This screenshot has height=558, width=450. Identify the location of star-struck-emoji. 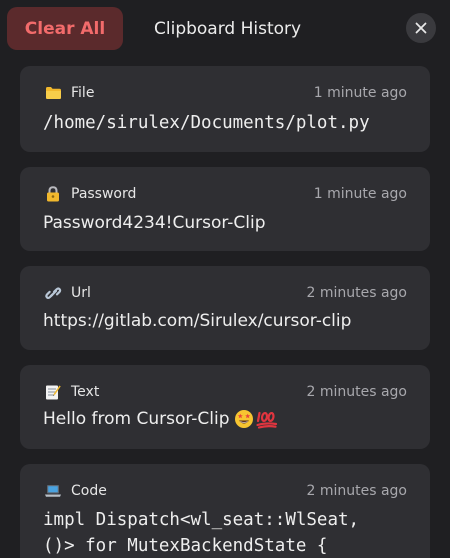
(244, 419).